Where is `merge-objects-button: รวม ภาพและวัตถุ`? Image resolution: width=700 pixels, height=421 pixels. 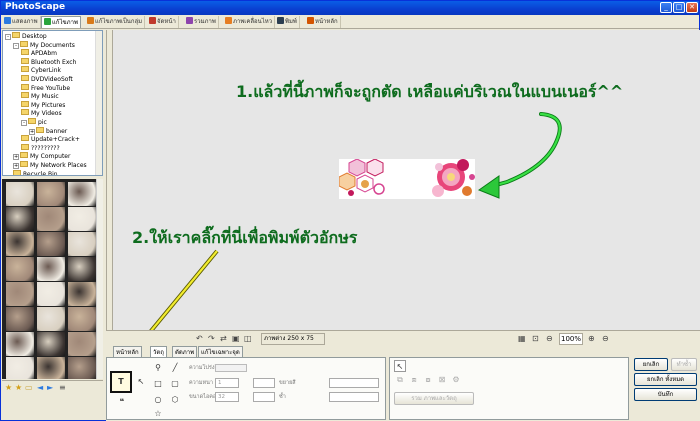 merge-objects-button: รวม ภาพและวัตถุ is located at coordinates (434, 398).